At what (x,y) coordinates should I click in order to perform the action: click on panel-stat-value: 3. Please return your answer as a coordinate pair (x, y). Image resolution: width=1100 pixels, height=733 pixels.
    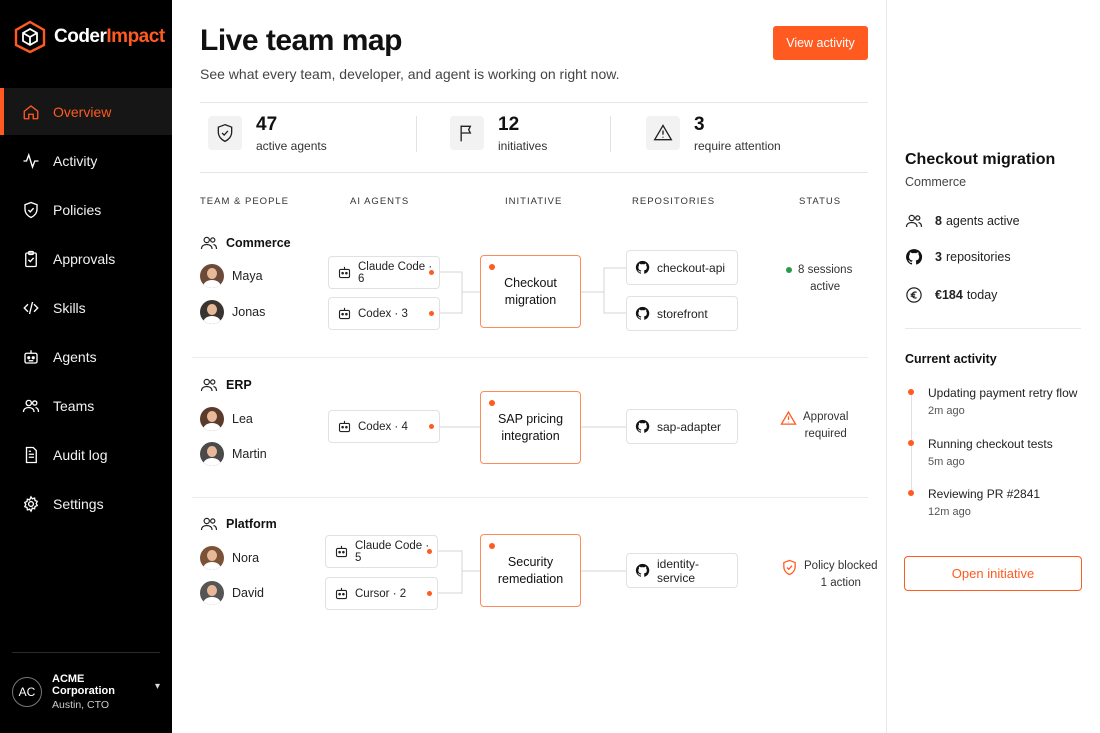
    Looking at the image, I should click on (938, 257).